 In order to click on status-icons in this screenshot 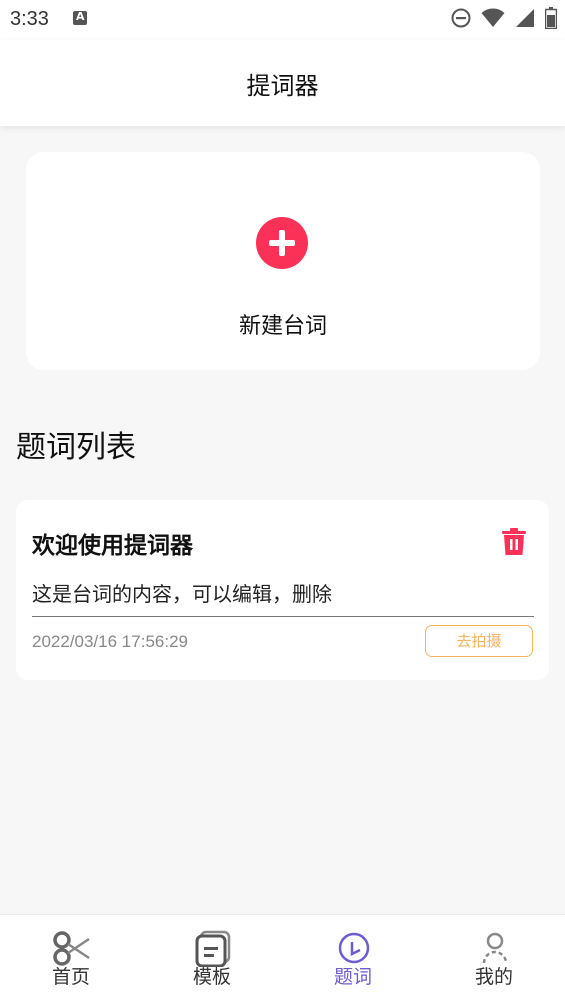, I will do `click(504, 18)`.